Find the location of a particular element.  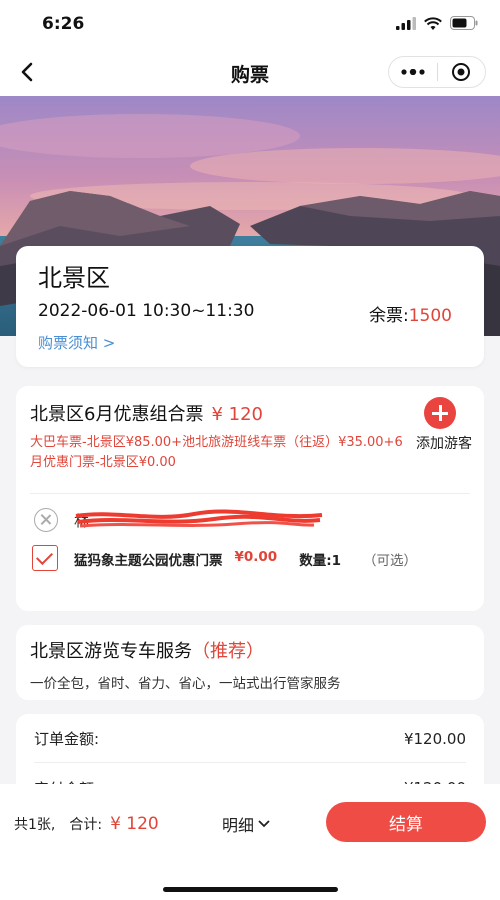

mini-program-capsule is located at coordinates (437, 72).